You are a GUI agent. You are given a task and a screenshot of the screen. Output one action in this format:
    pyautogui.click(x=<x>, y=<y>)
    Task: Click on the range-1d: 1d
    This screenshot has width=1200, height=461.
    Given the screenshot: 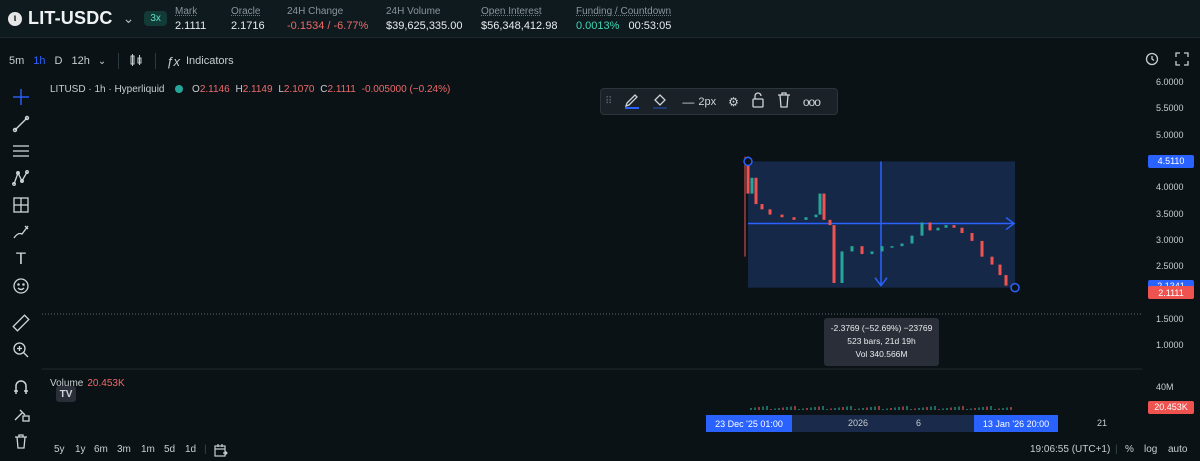 What is the action you would take?
    pyautogui.click(x=190, y=449)
    